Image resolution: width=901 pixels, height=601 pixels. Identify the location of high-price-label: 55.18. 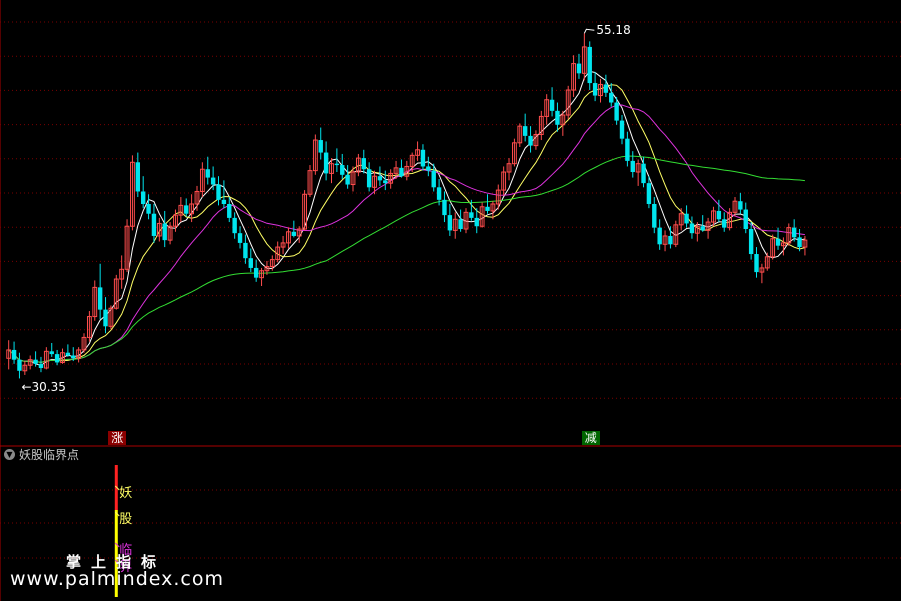
(613, 30).